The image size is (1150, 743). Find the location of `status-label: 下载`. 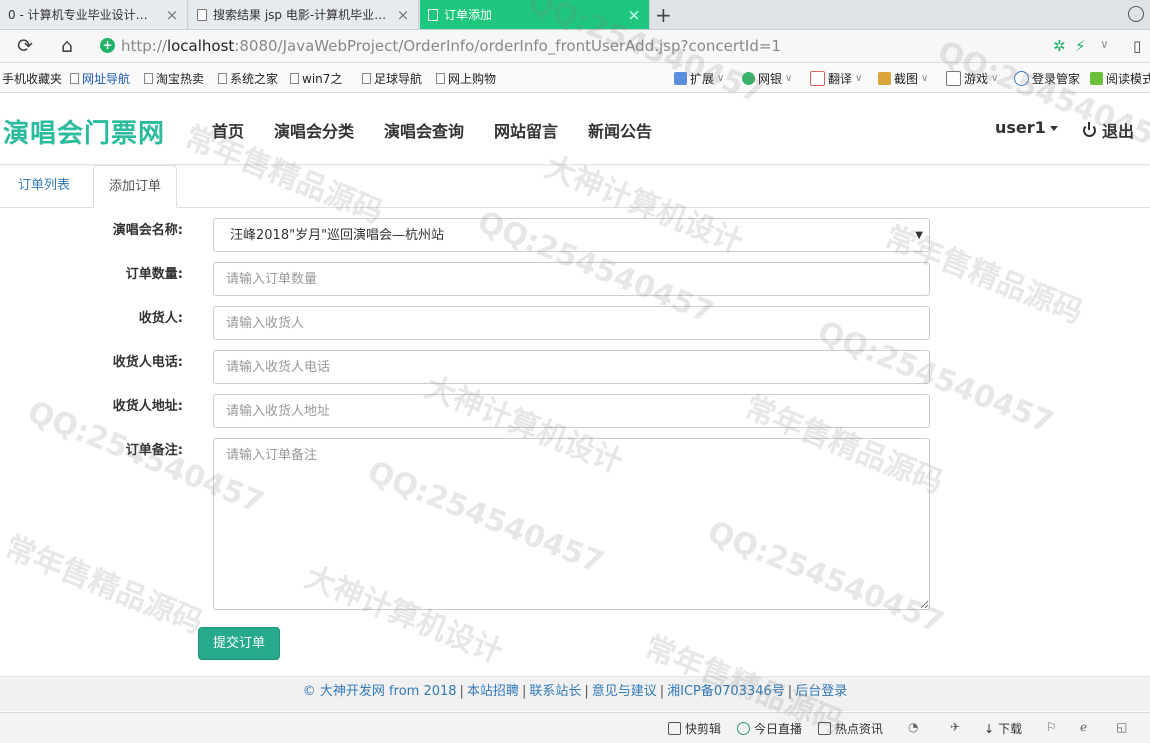

status-label: 下载 is located at coordinates (1010, 729).